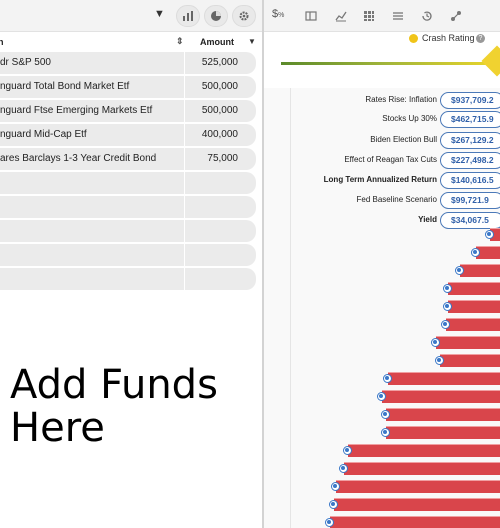  What do you see at coordinates (128, 135) in the screenshot?
I see `table-row: nguard Mid-Cap Etf 400,000` at bounding box center [128, 135].